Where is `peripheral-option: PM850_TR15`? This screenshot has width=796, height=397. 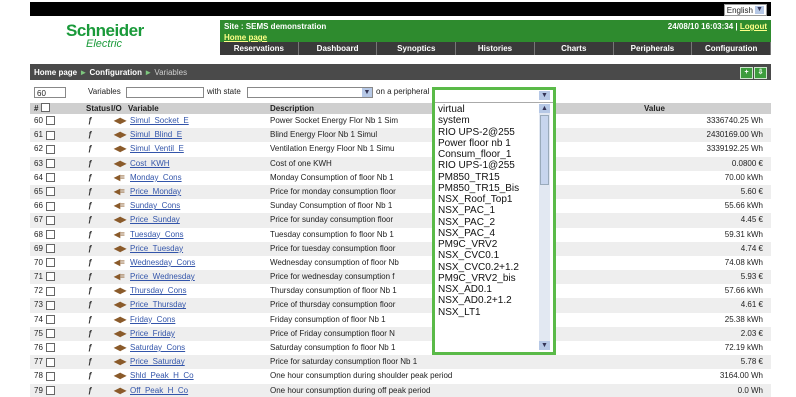 peripheral-option: PM850_TR15 is located at coordinates (487, 177).